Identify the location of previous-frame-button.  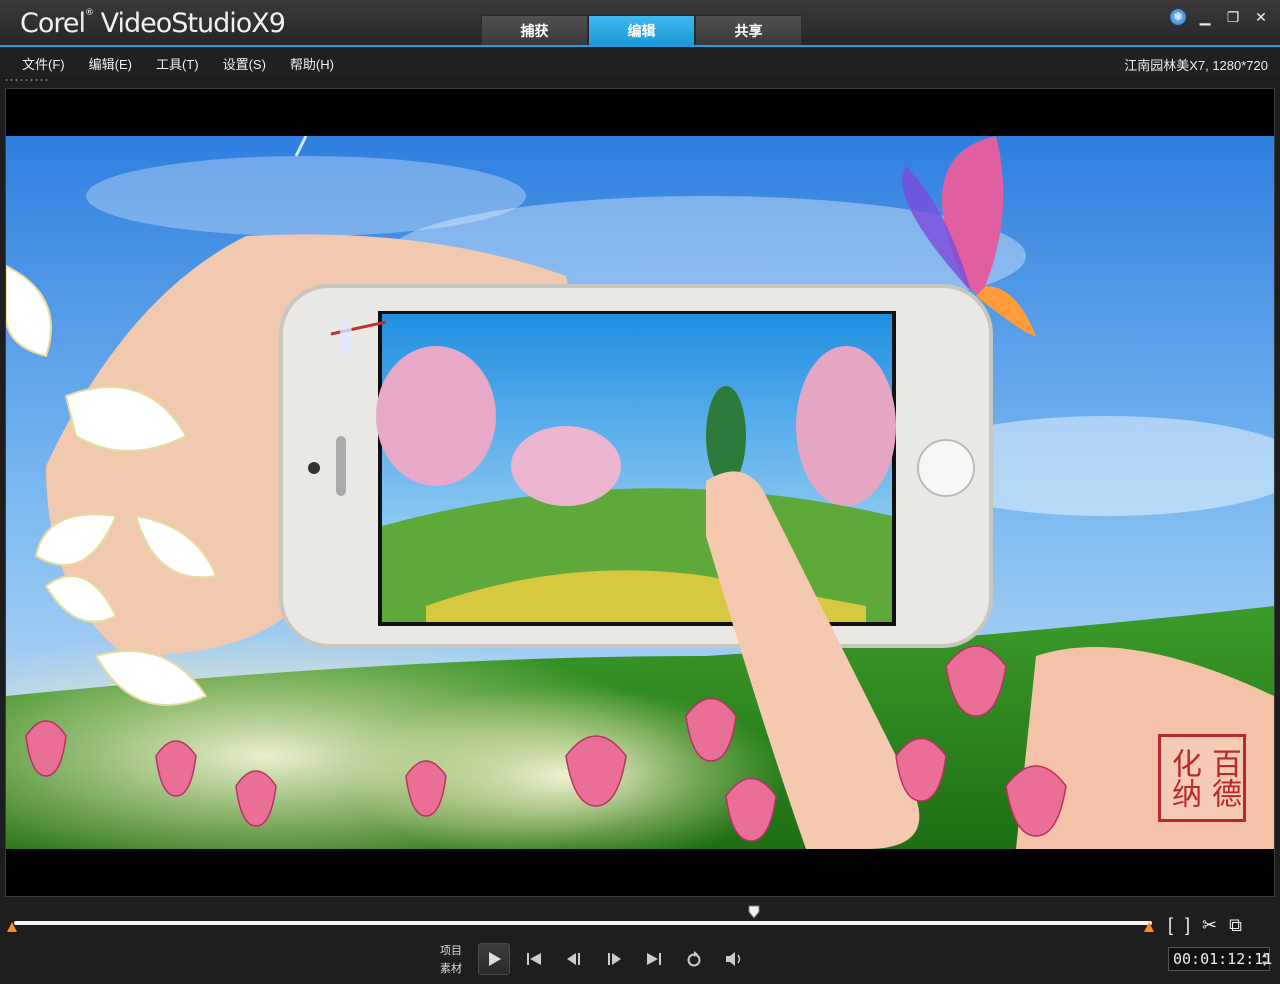
(574, 959).